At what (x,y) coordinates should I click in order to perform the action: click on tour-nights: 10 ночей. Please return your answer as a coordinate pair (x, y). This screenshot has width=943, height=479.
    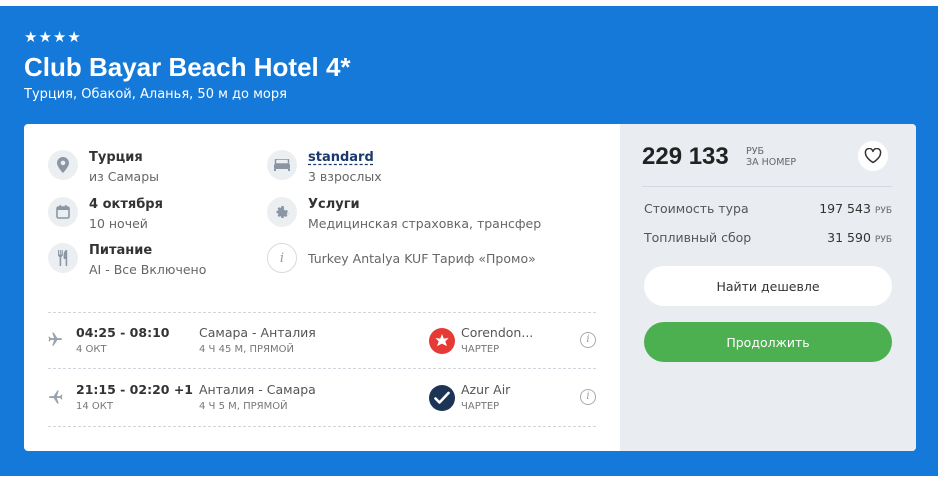
    Looking at the image, I should click on (118, 223).